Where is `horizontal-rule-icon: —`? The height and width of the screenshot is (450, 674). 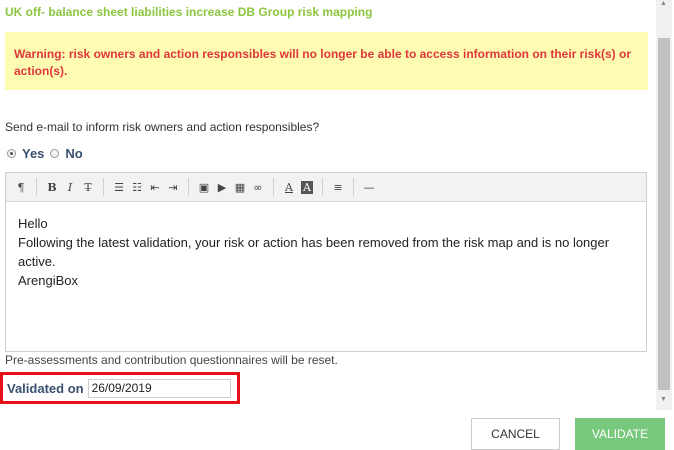
horizontal-rule-icon: — is located at coordinates (369, 187).